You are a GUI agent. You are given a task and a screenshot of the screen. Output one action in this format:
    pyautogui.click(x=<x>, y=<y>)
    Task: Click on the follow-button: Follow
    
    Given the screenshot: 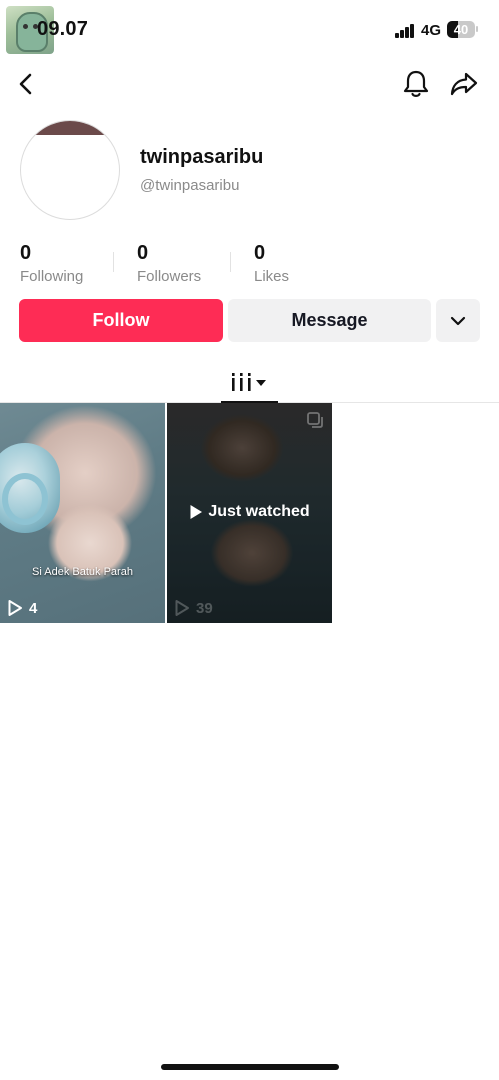 What is the action you would take?
    pyautogui.click(x=121, y=320)
    